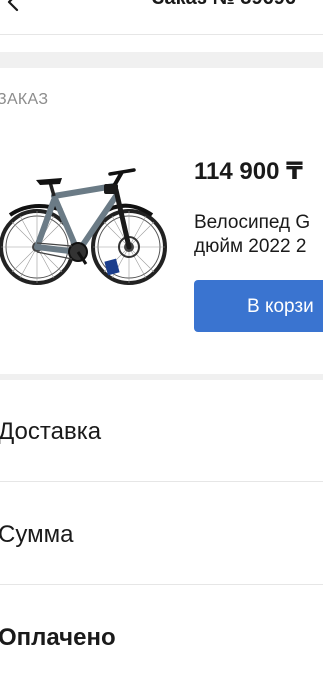 Image resolution: width=323 pixels, height=699 pixels. What do you see at coordinates (161, 534) in the screenshot?
I see `sum-row: Сумма` at bounding box center [161, 534].